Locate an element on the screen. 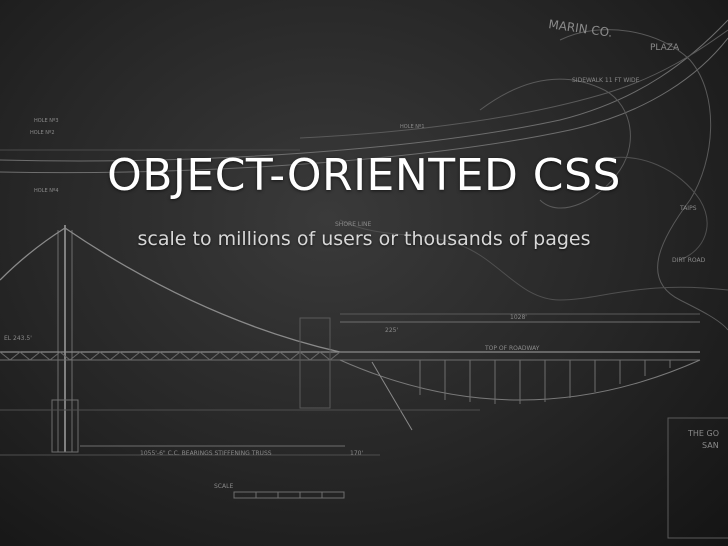 This screenshot has width=728, height=546. anchorage-block is located at coordinates (315, 363).